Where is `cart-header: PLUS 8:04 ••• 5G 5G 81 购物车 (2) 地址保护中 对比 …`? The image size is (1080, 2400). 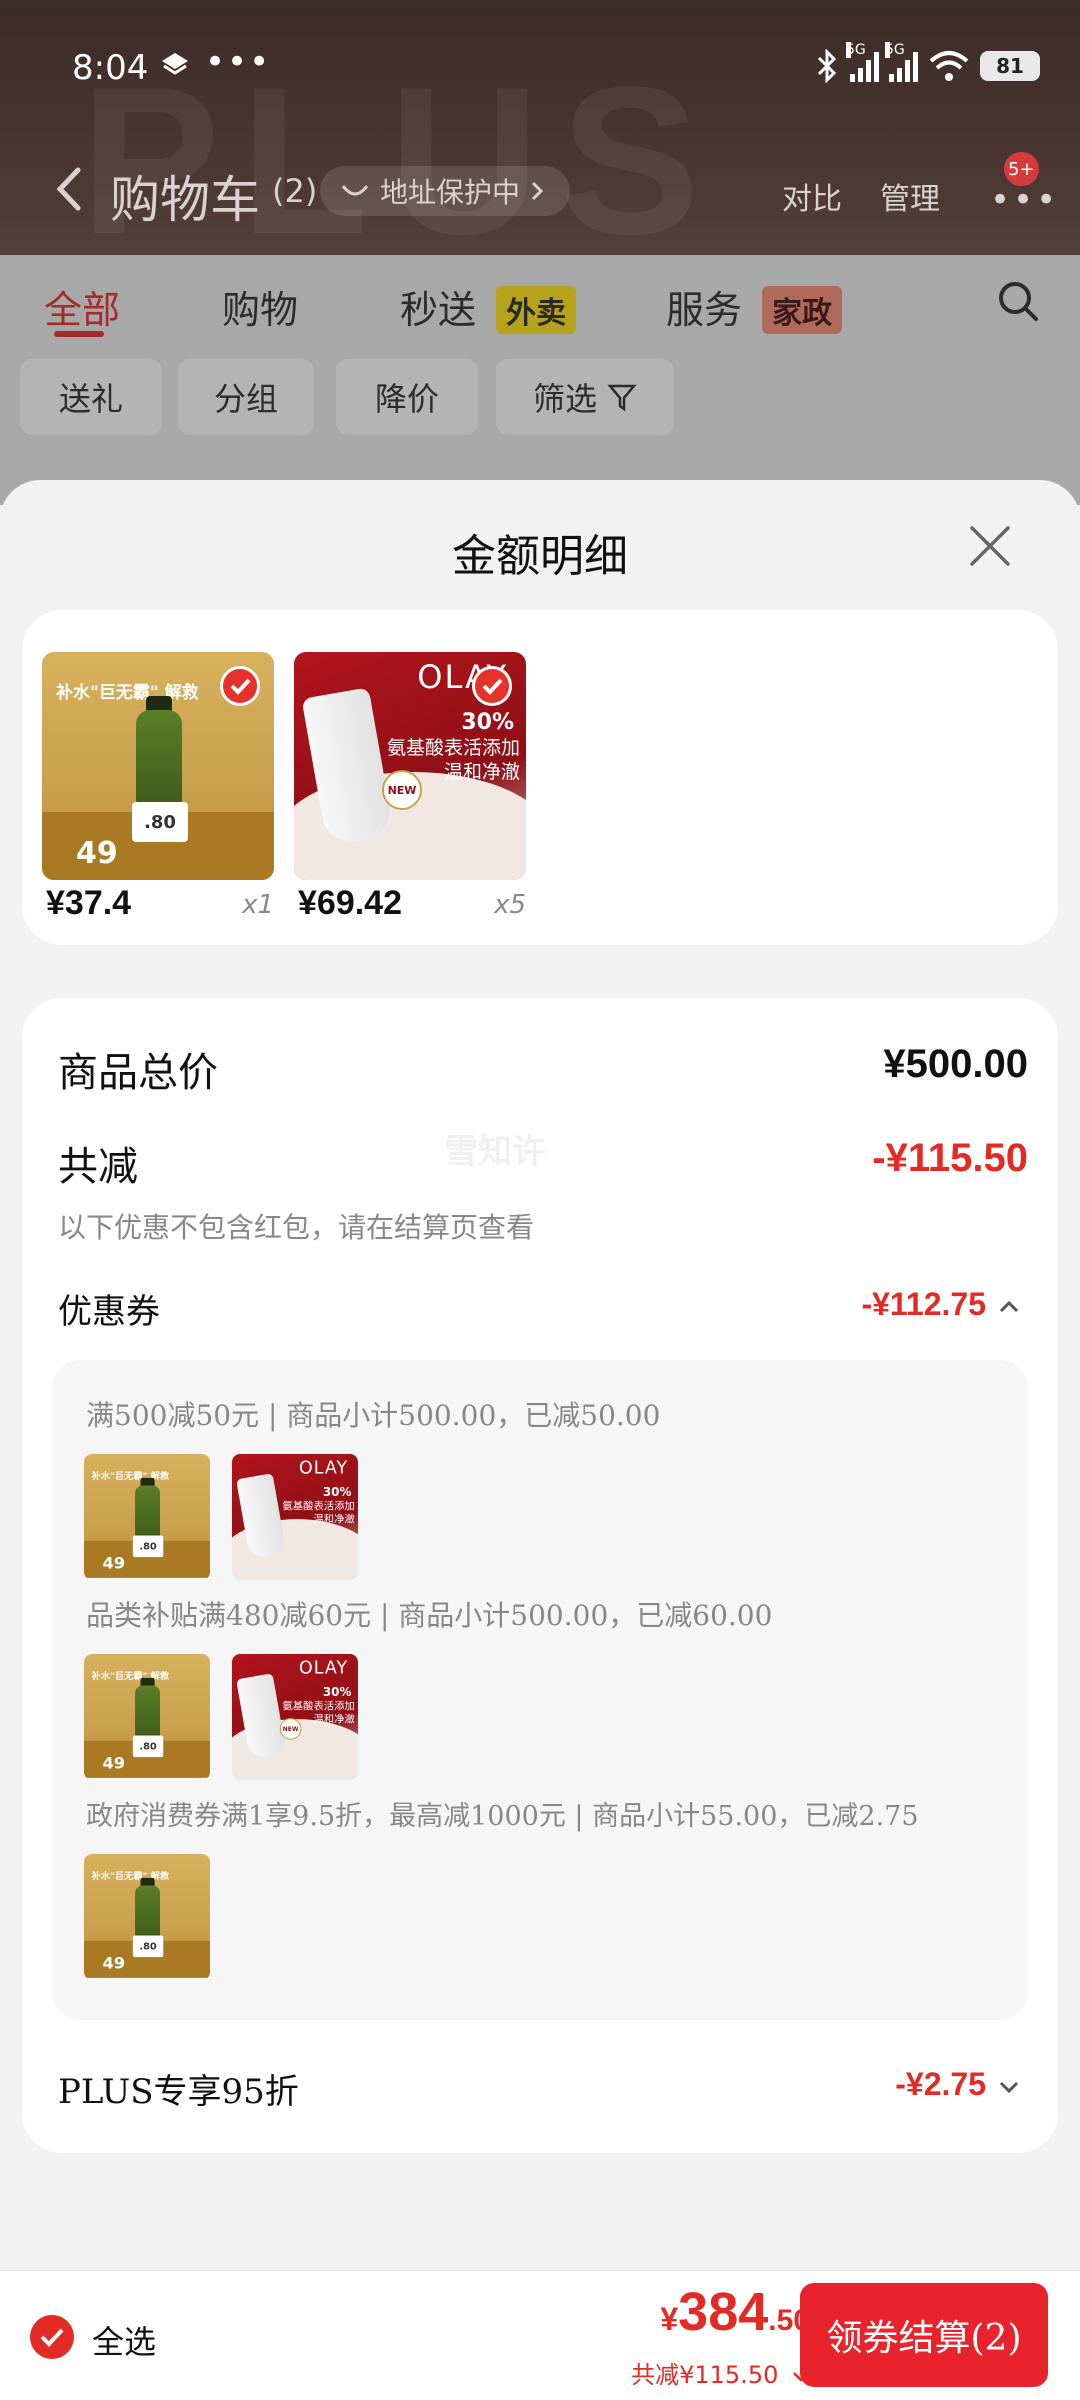
cart-header: PLUS 8:04 ••• 5G 5G 81 购物车 (2) 地址保护中 对比 … is located at coordinates (540, 127).